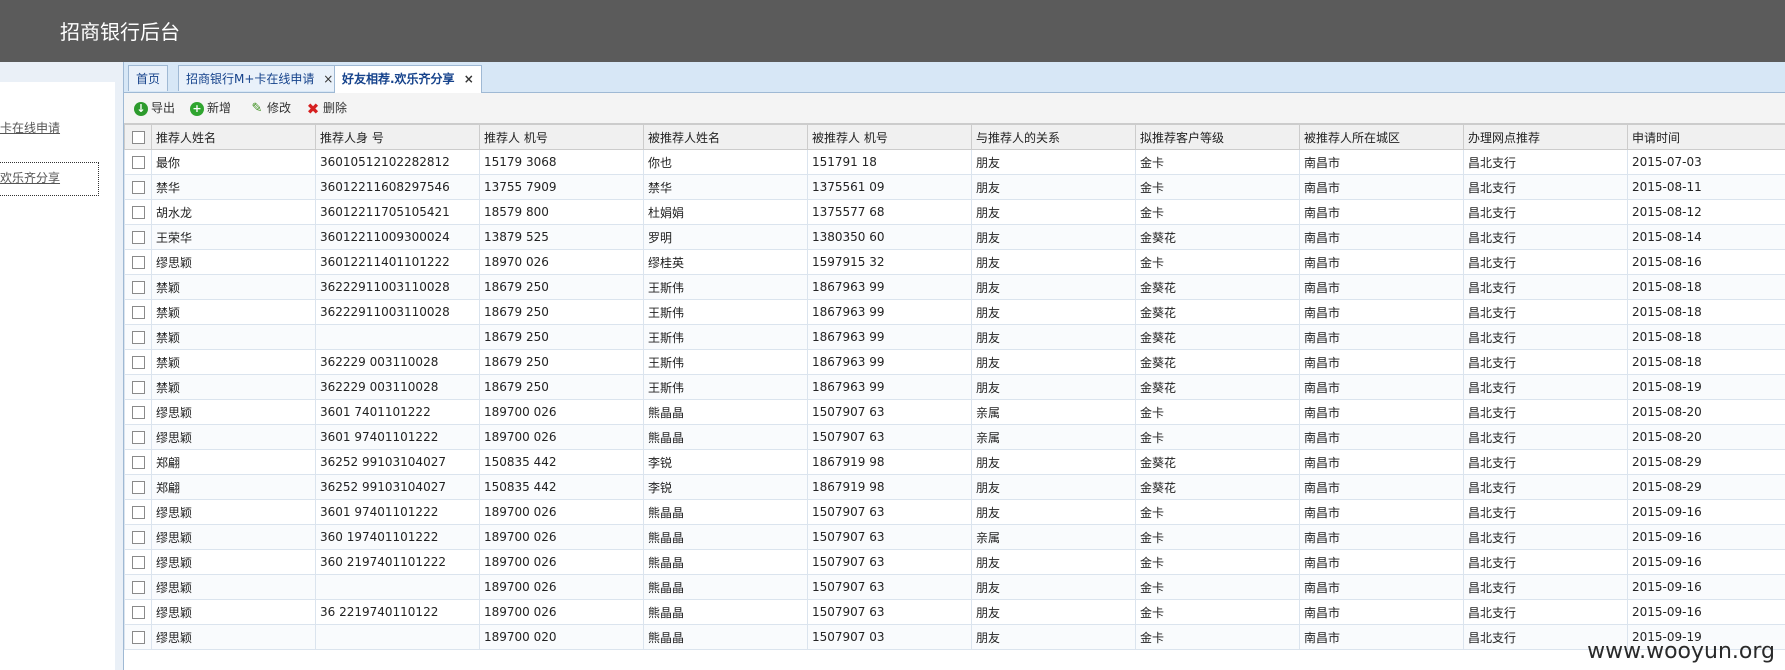  I want to click on export-button: ↓ 导出, so click(154, 108).